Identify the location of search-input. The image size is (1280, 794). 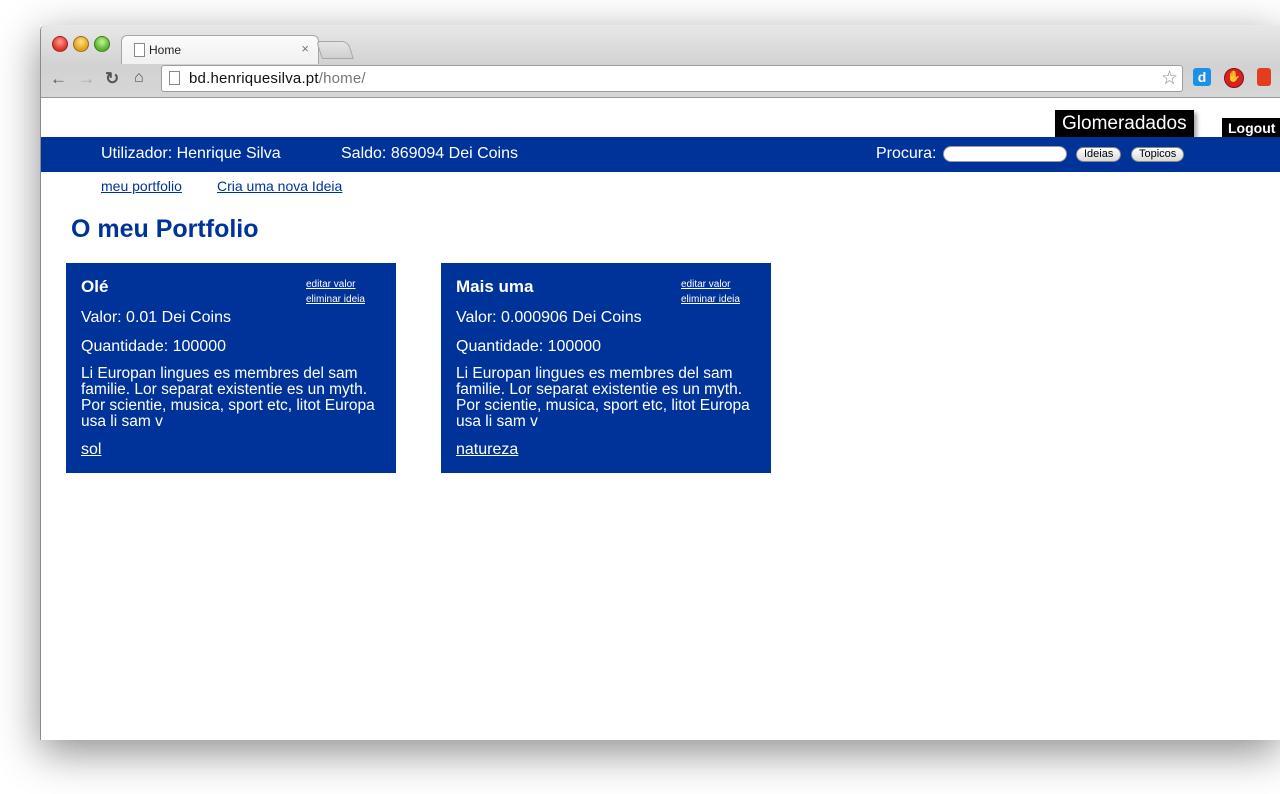
(1005, 154).